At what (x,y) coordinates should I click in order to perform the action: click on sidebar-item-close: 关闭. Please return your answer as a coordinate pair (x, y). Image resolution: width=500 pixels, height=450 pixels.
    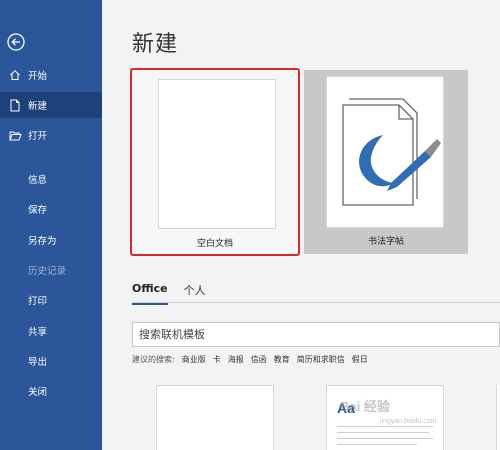
    Looking at the image, I should click on (51, 391).